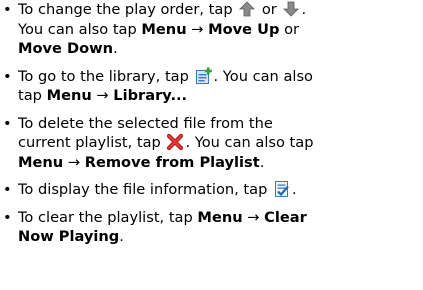 The width and height of the screenshot is (423, 290). Describe the element at coordinates (282, 189) in the screenshot. I see `file-info-icon` at that location.